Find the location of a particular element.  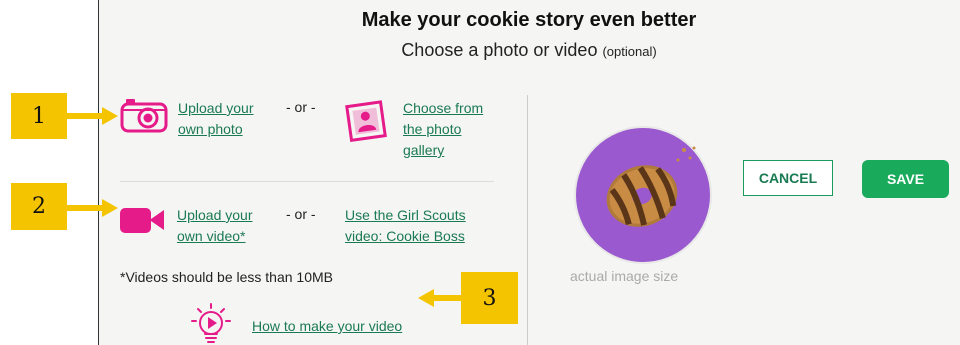

video-or-separator: - or - is located at coordinates (301, 214).